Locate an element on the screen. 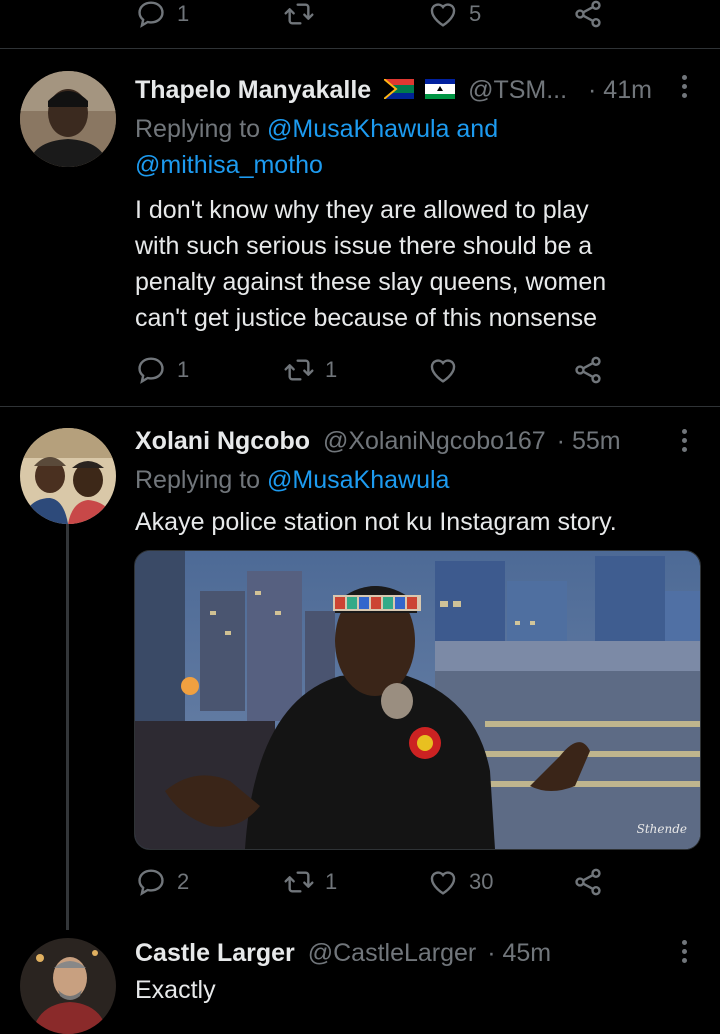  tweet-time: · 45m is located at coordinates (519, 953).